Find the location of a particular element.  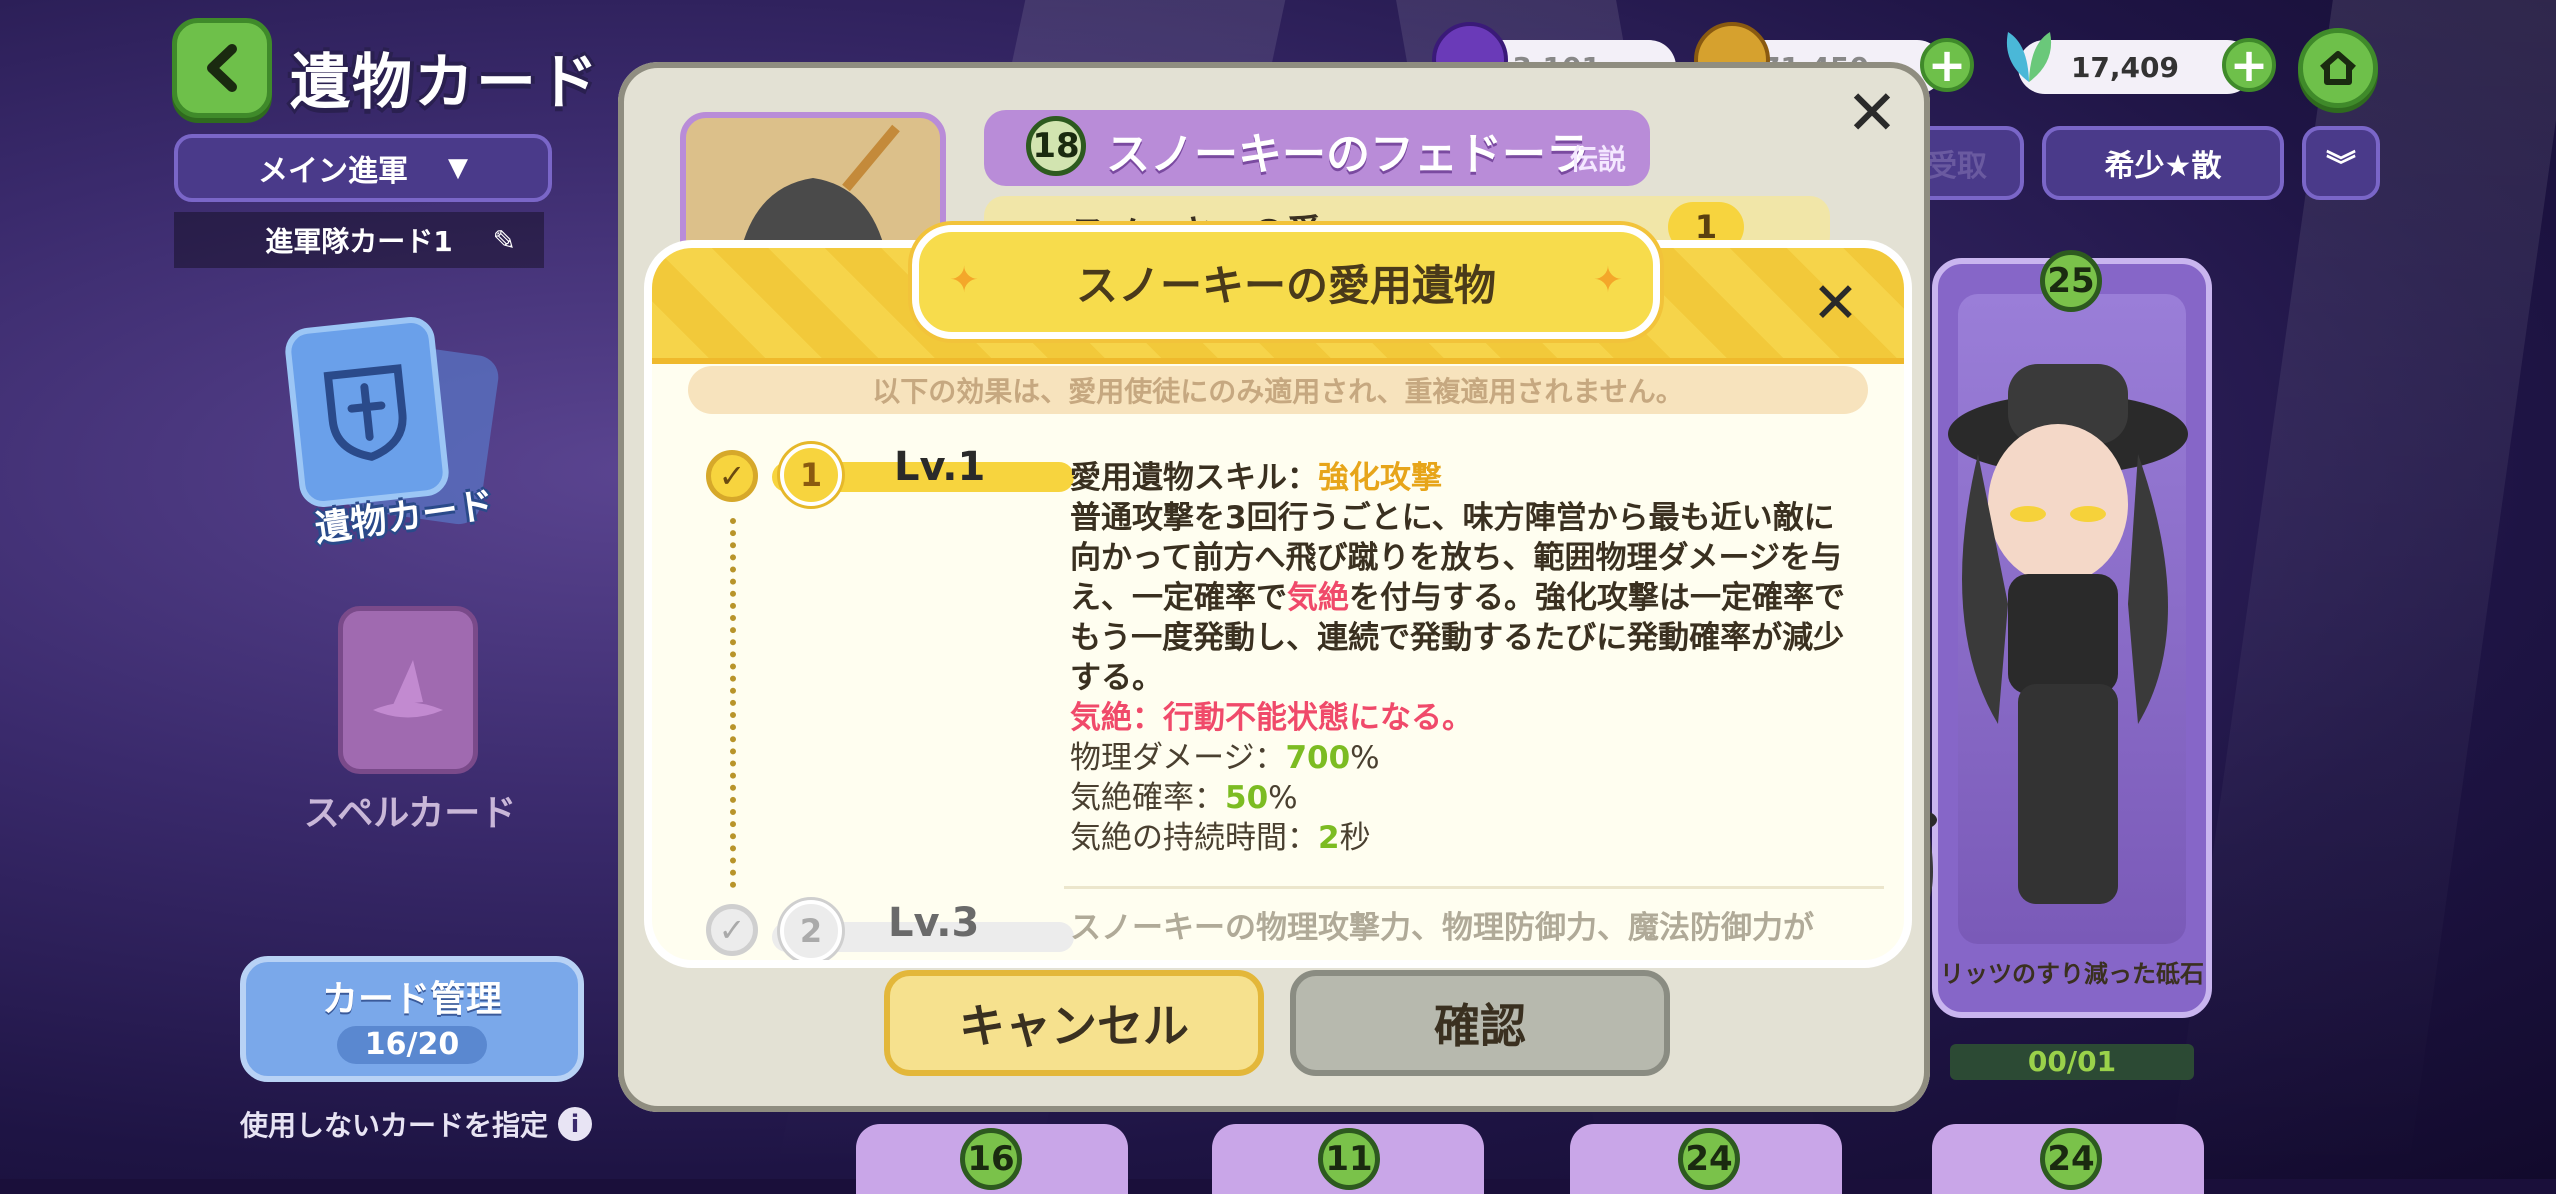

receive-filter-label: 受取 is located at coordinates (1957, 166).